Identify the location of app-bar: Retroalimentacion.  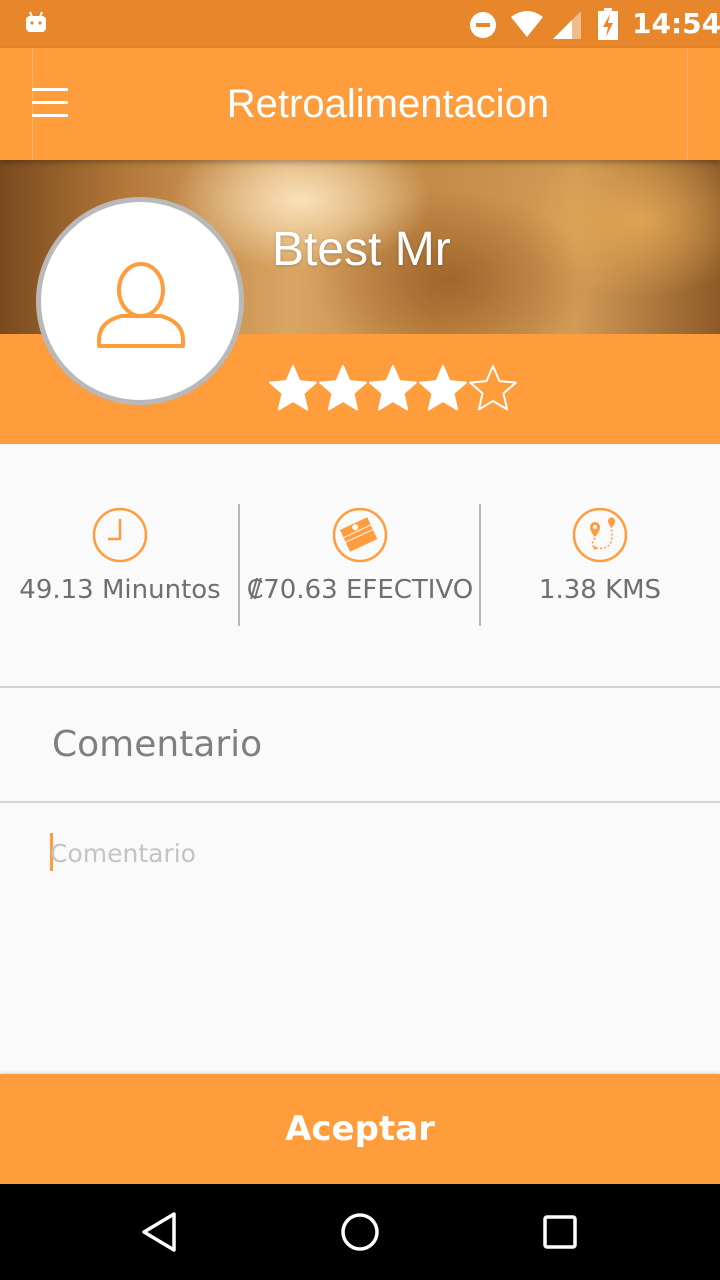
(360, 104).